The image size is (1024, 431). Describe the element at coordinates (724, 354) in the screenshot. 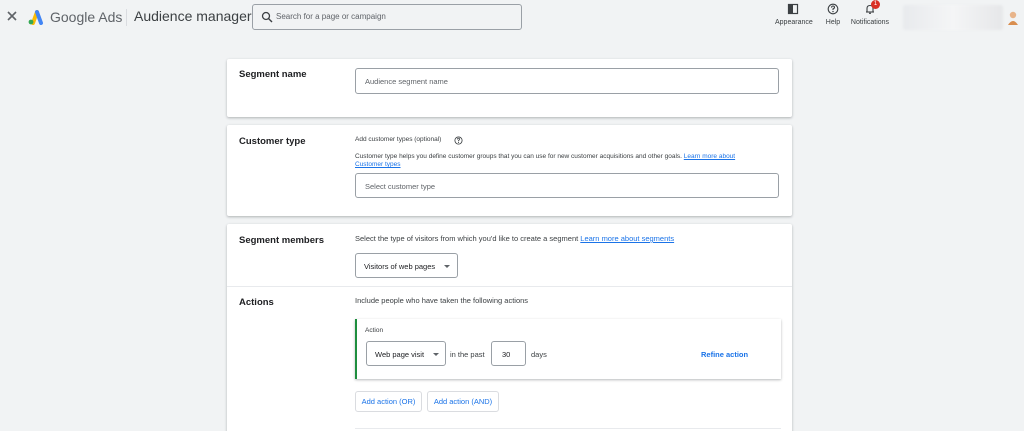

I see `refine-action-button: Refine action` at that location.